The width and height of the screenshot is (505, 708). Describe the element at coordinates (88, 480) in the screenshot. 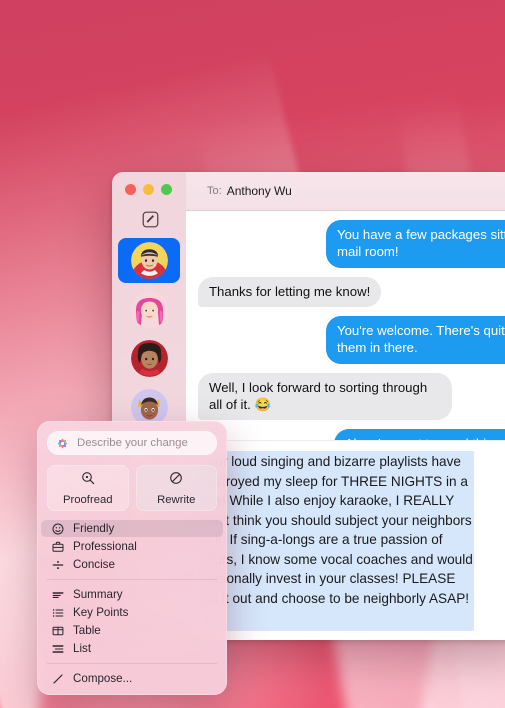

I see `proofread-magnifier-icon` at that location.